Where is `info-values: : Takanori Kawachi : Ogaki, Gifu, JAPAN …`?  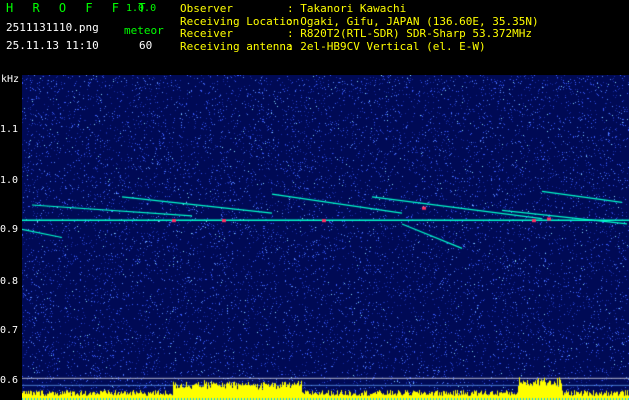
info-values: : Takanori Kawachi : Ogaki, Gifu, JAPAN … is located at coordinates (413, 27).